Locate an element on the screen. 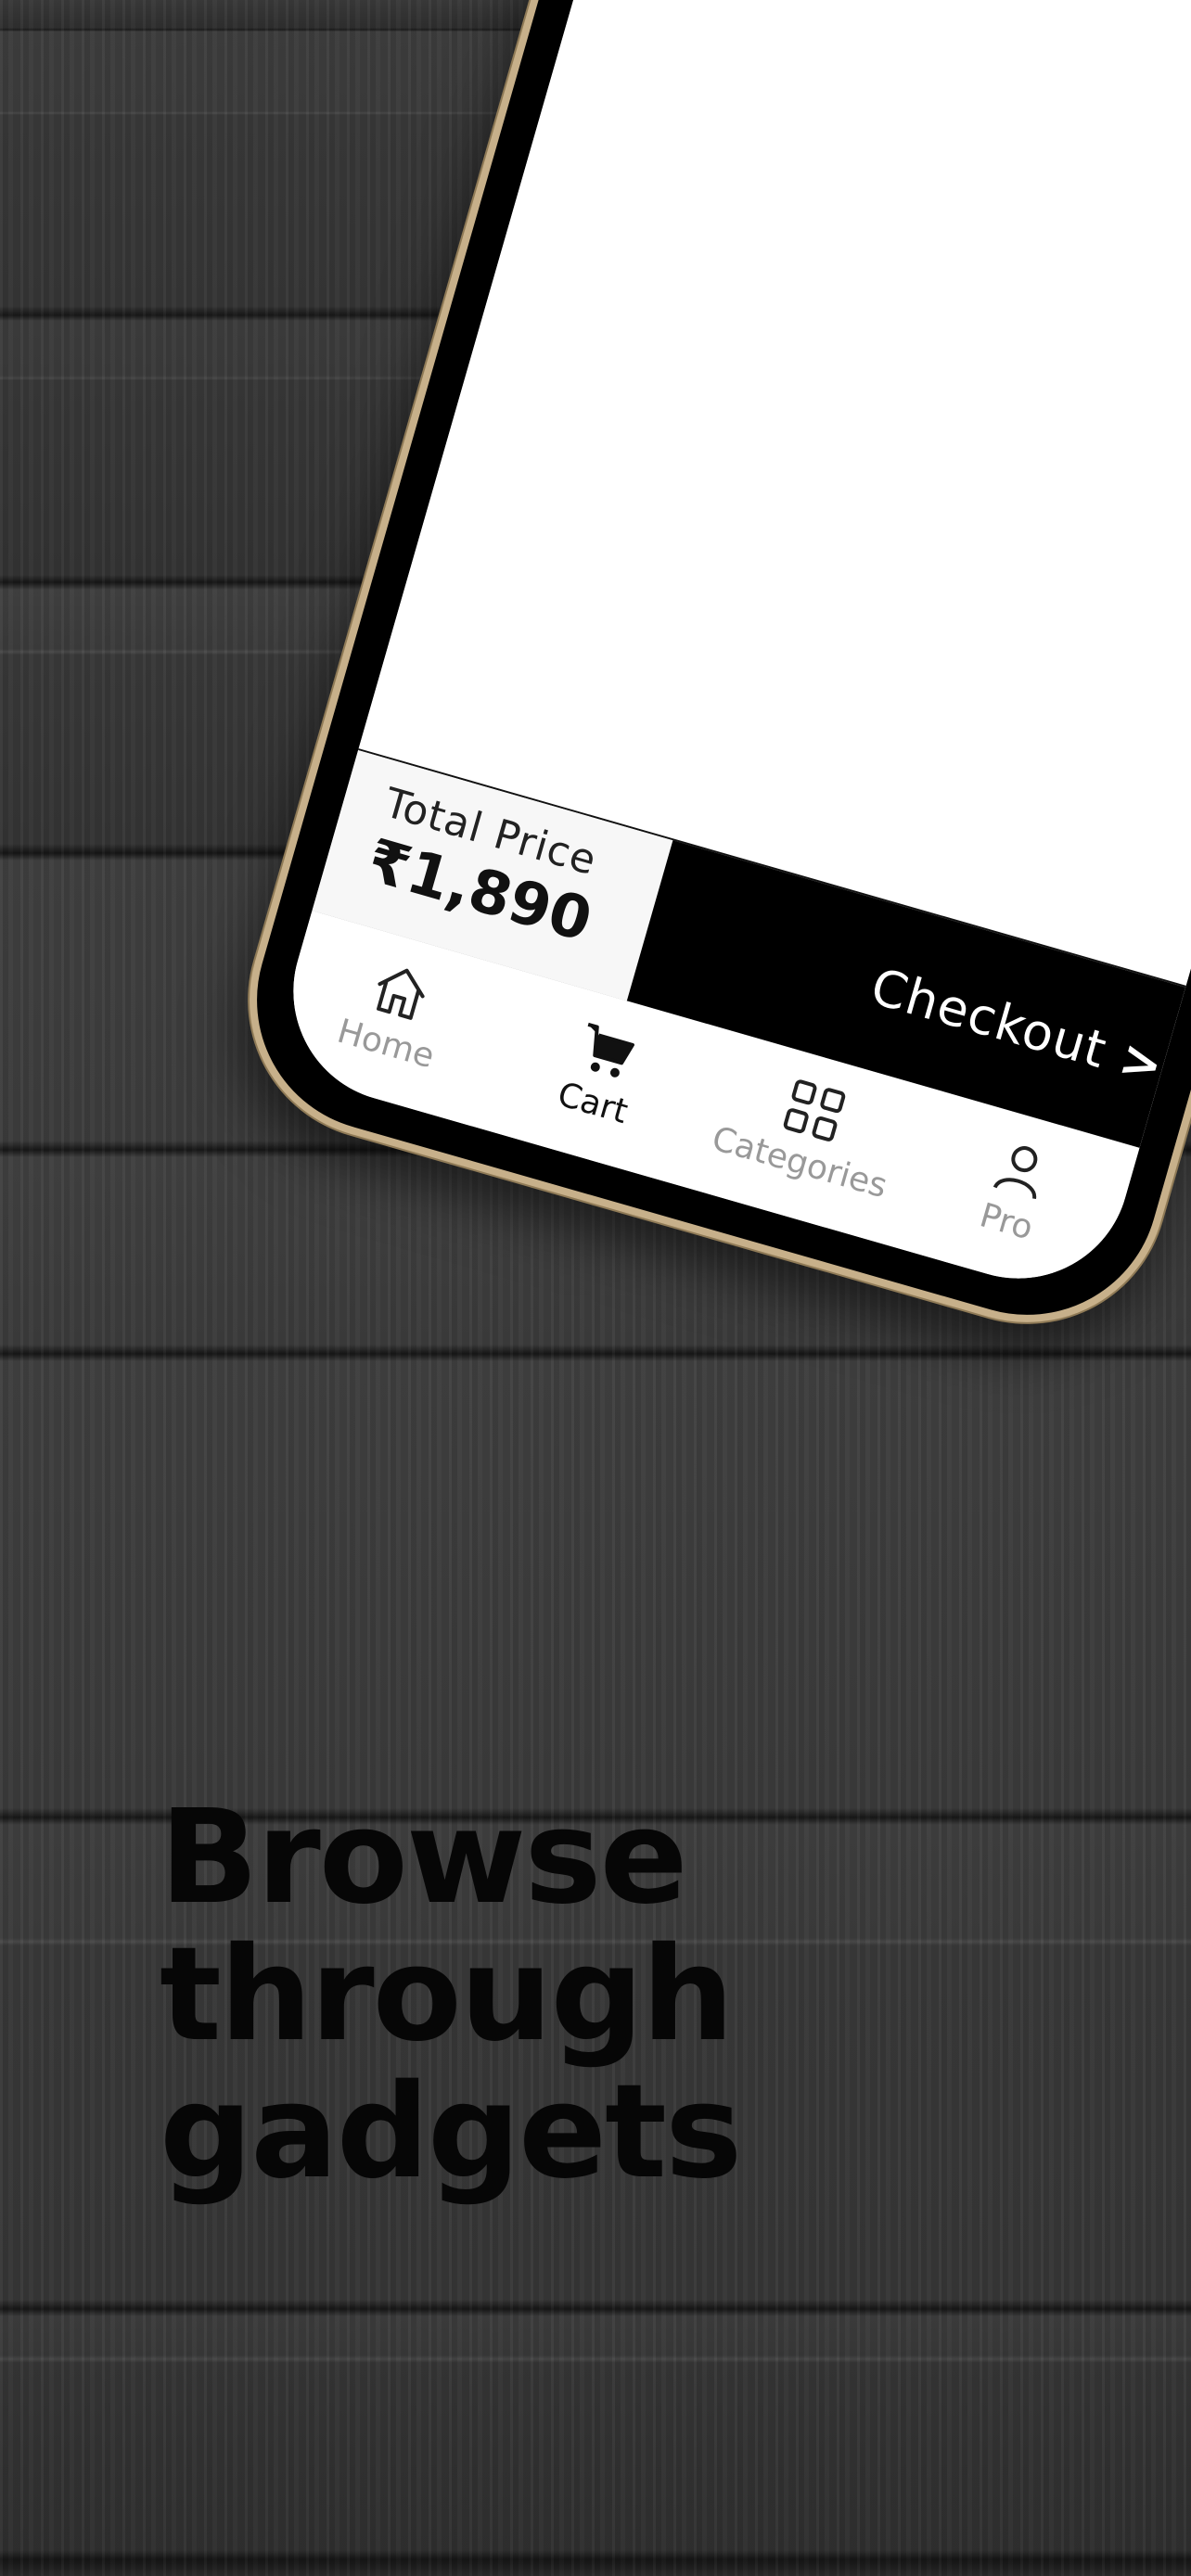 This screenshot has width=1191, height=2576. cart-icon is located at coordinates (610, 1050).